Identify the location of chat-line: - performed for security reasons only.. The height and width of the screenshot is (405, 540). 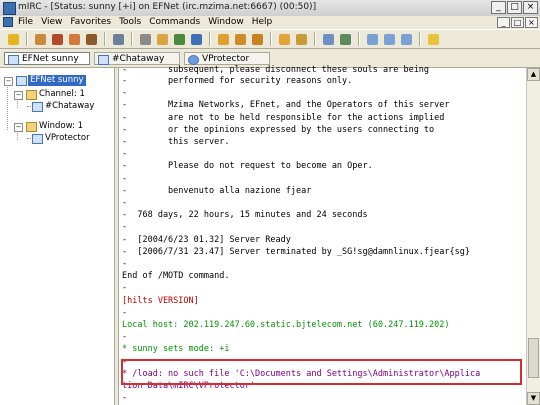
(237, 81).